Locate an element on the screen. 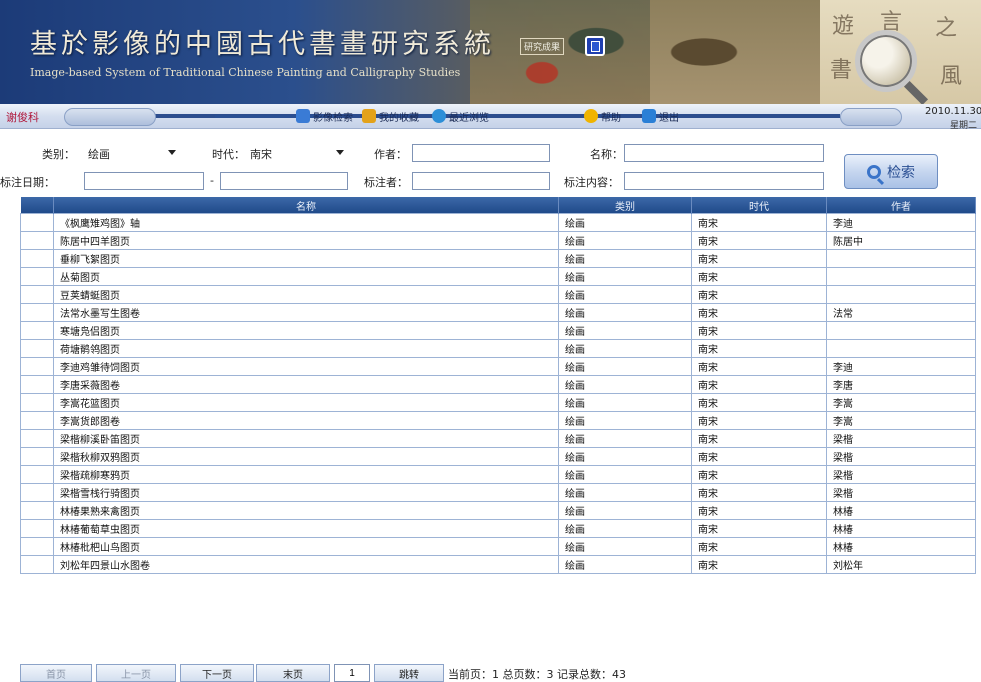  date-end-input is located at coordinates (284, 181).